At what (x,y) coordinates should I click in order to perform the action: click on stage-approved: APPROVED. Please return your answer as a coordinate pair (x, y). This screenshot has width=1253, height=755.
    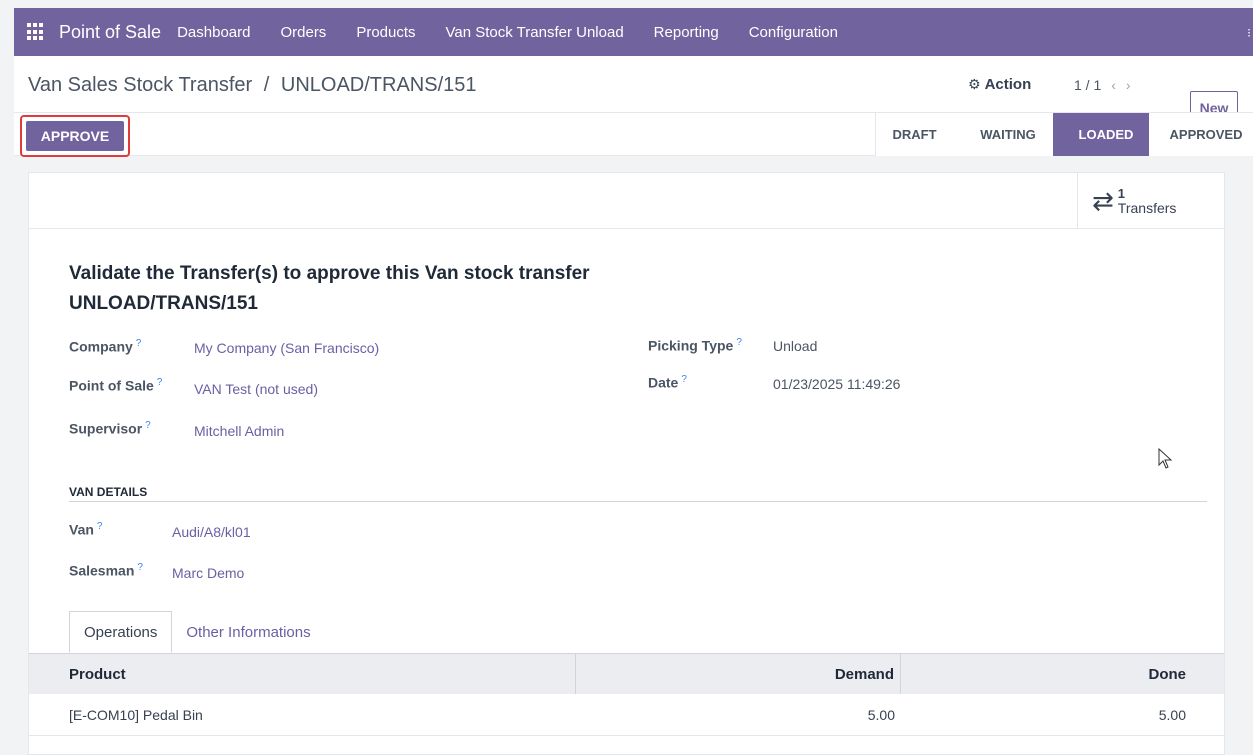
    Looking at the image, I should click on (1201, 134).